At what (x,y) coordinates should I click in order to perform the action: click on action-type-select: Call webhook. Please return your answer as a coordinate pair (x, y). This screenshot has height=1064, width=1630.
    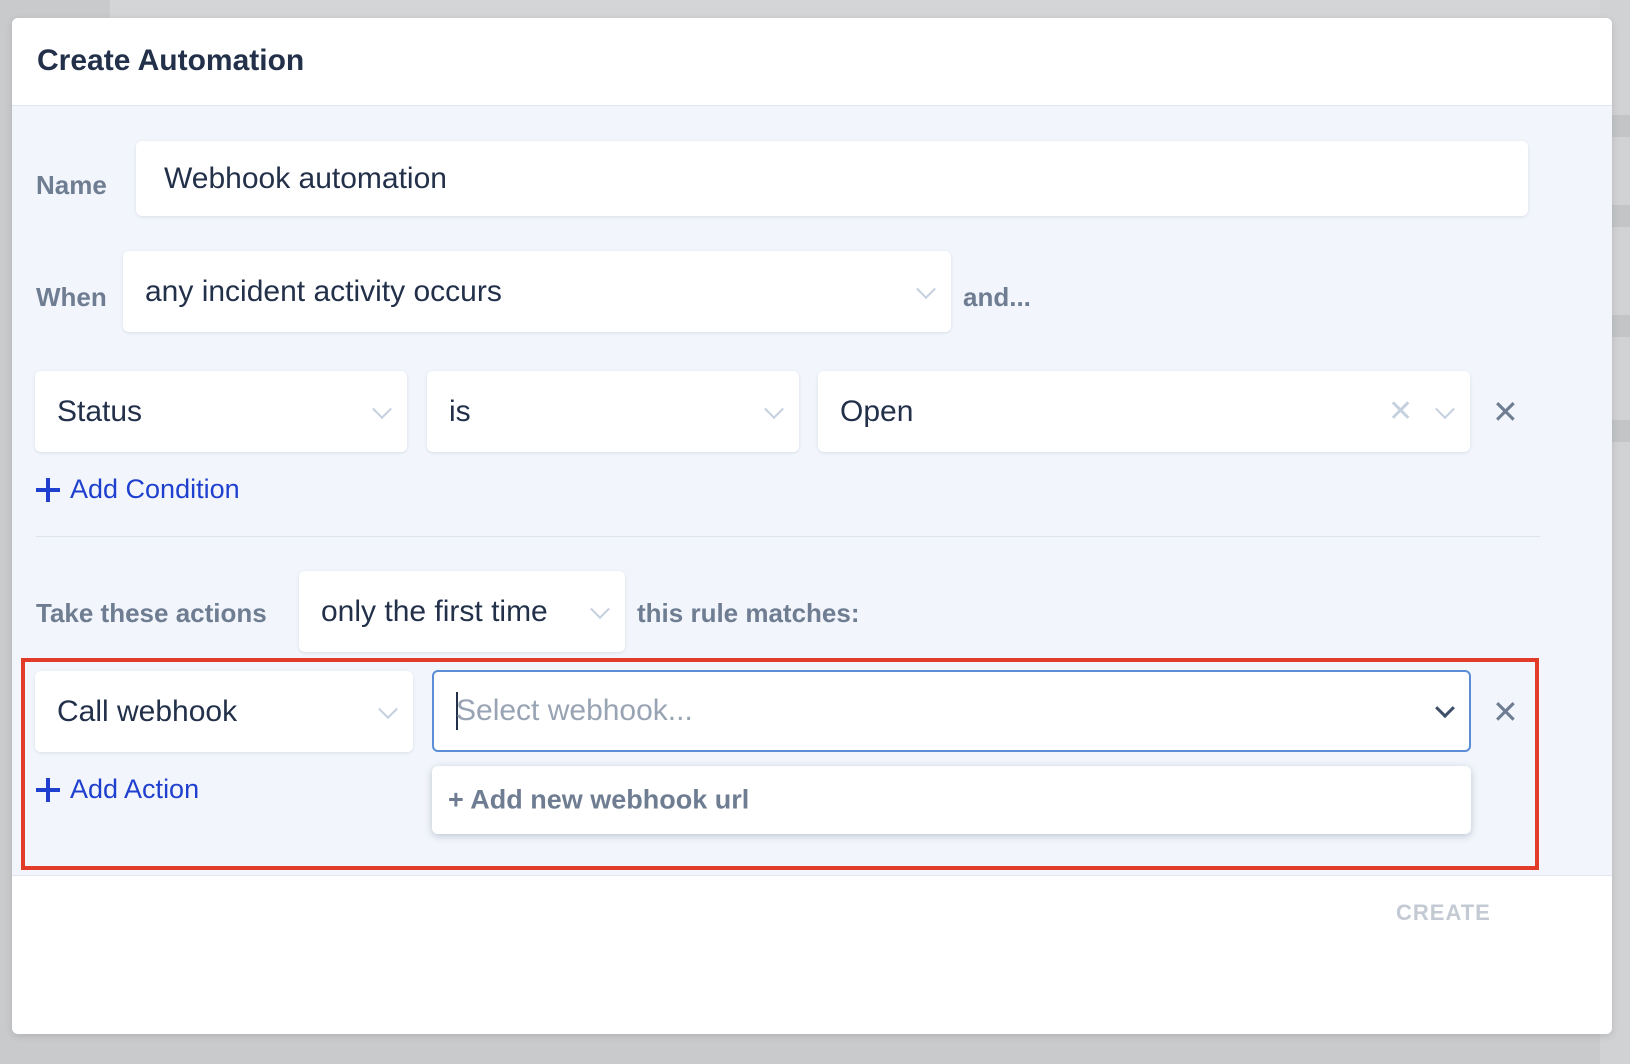
    Looking at the image, I should click on (224, 711).